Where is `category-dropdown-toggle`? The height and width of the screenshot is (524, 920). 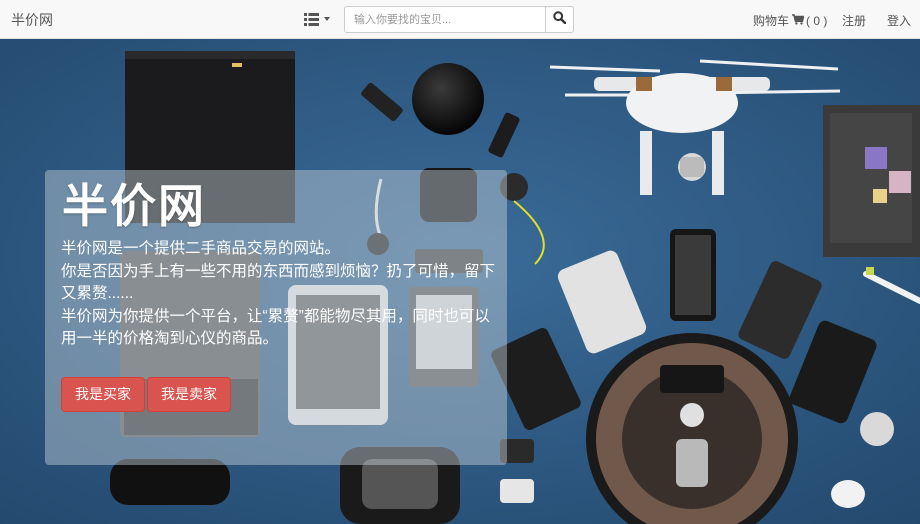 category-dropdown-toggle is located at coordinates (320, 19).